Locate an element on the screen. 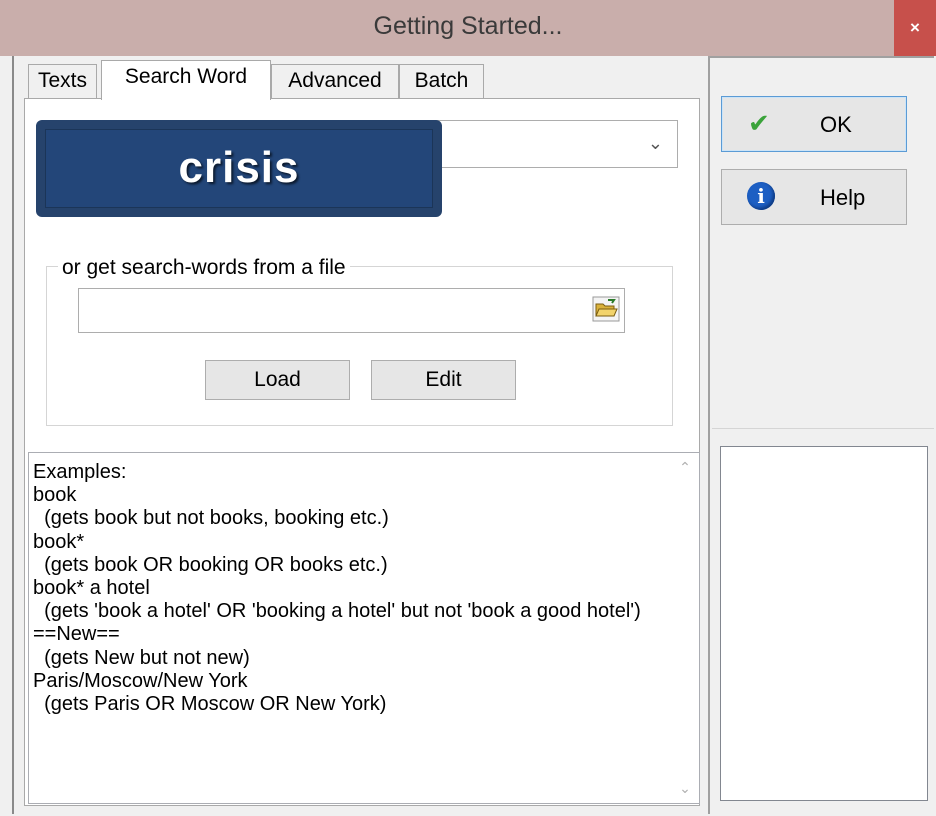 This screenshot has width=936, height=816. title-bar: Getting Started... × is located at coordinates (468, 28).